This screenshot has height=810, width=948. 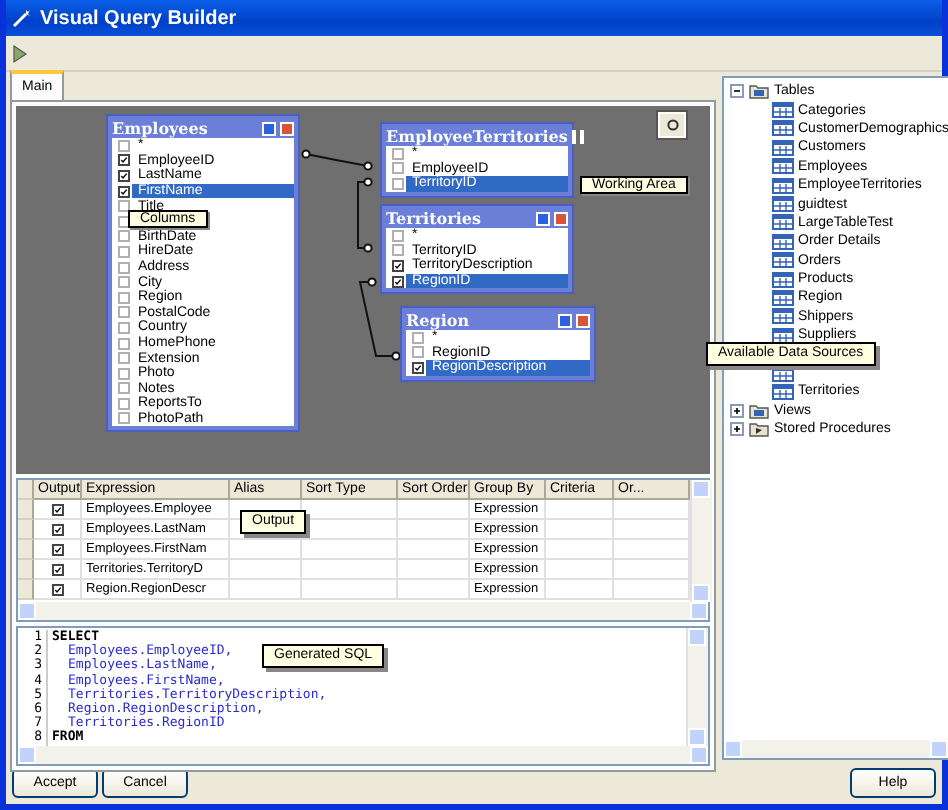 I want to click on wand-icon, so click(x=22, y=18).